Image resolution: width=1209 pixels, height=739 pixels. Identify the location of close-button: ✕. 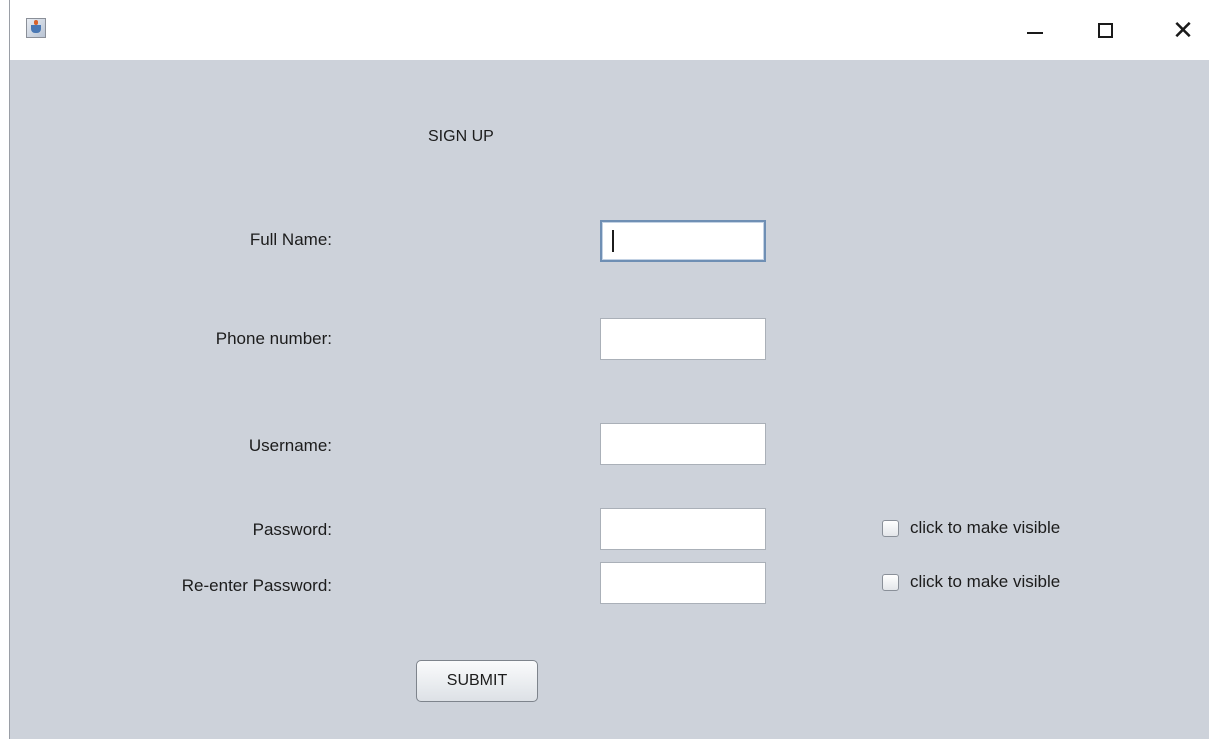
(1183, 30).